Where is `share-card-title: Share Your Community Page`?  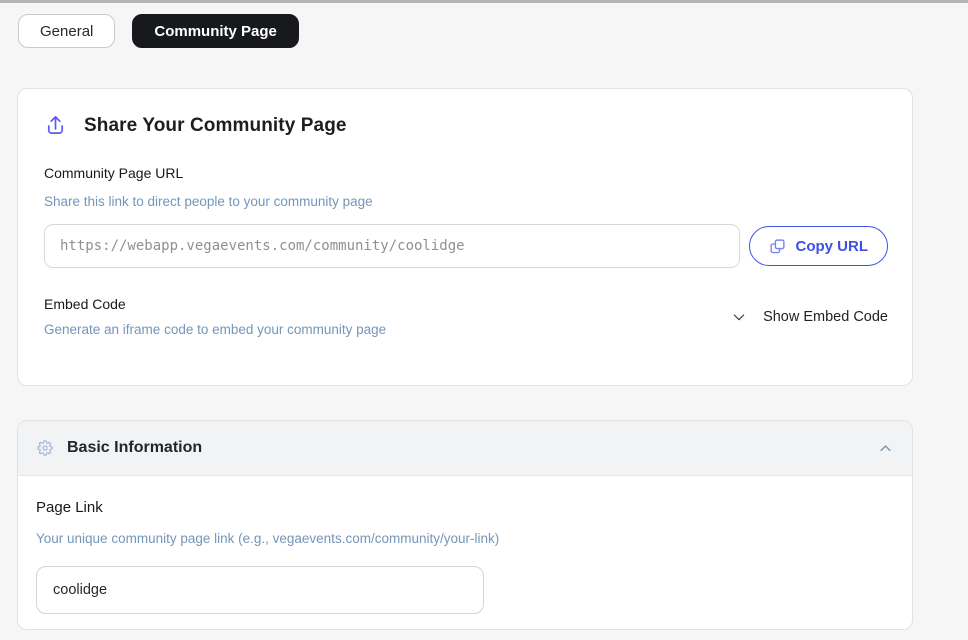
share-card-title: Share Your Community Page is located at coordinates (215, 125).